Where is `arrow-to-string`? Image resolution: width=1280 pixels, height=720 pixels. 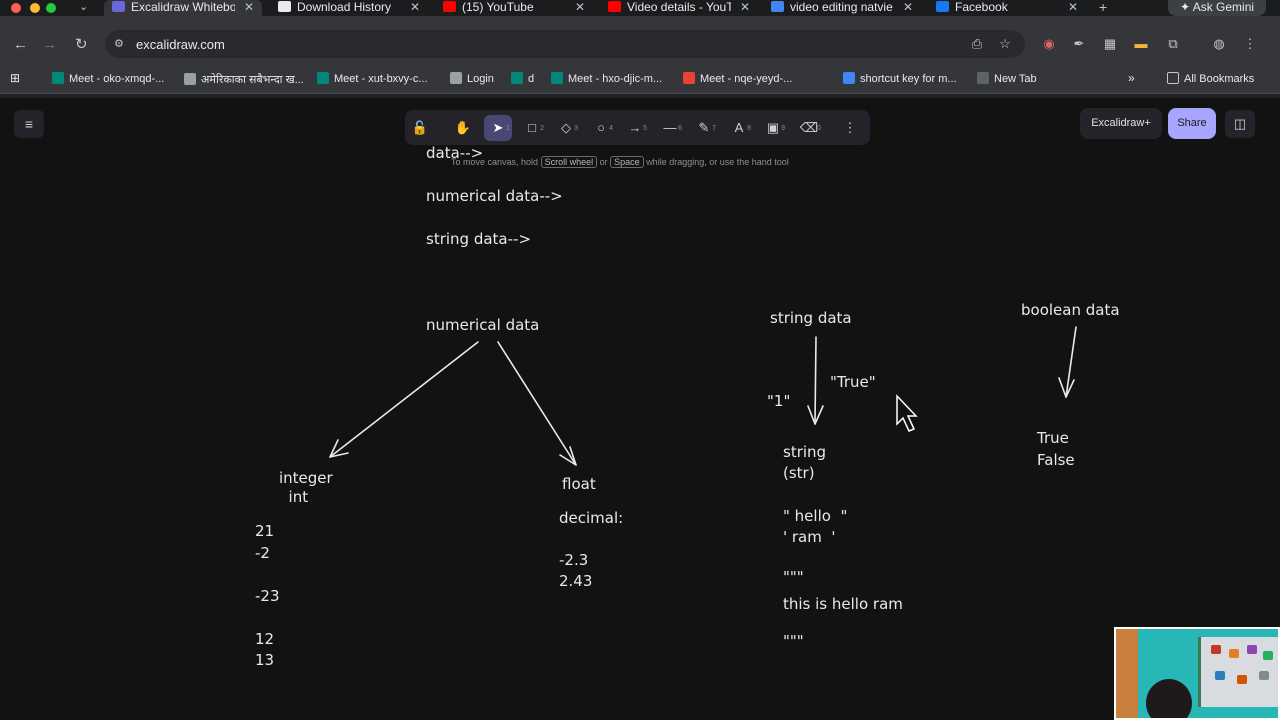 arrow-to-string is located at coordinates (815, 380).